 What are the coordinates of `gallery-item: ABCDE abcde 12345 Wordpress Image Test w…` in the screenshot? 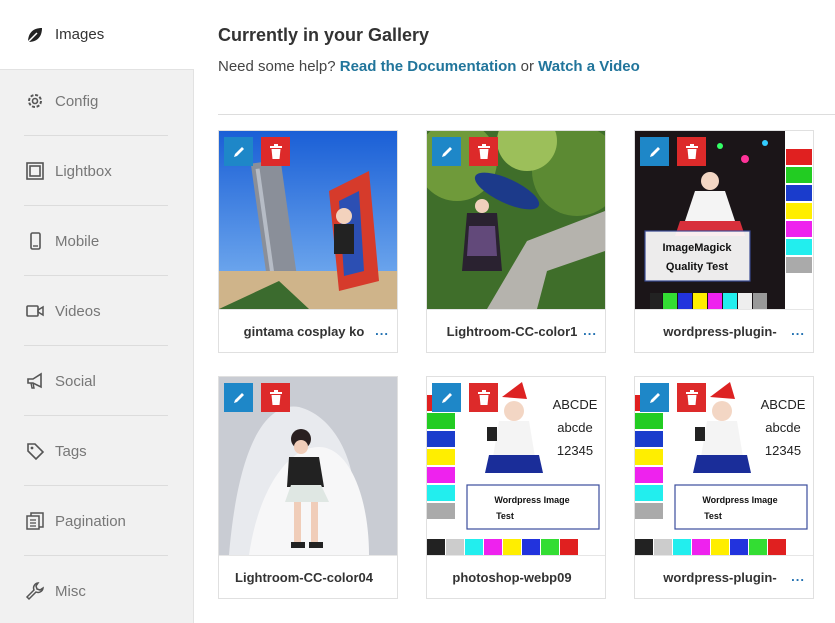 It's located at (724, 487).